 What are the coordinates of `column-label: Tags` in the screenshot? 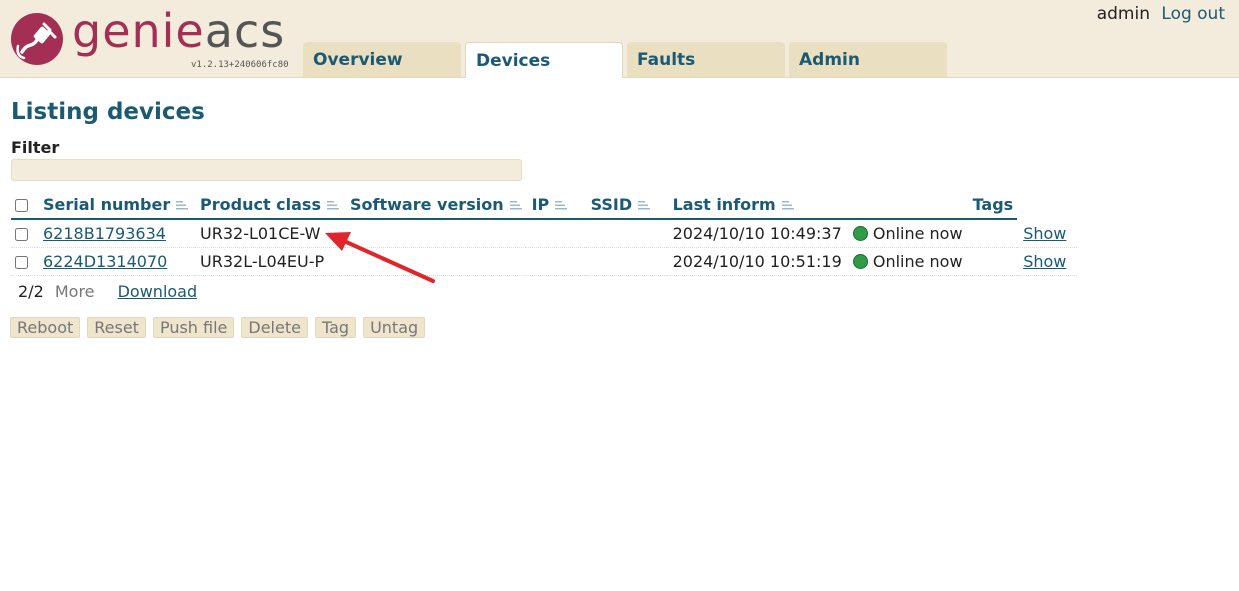 It's located at (993, 204).